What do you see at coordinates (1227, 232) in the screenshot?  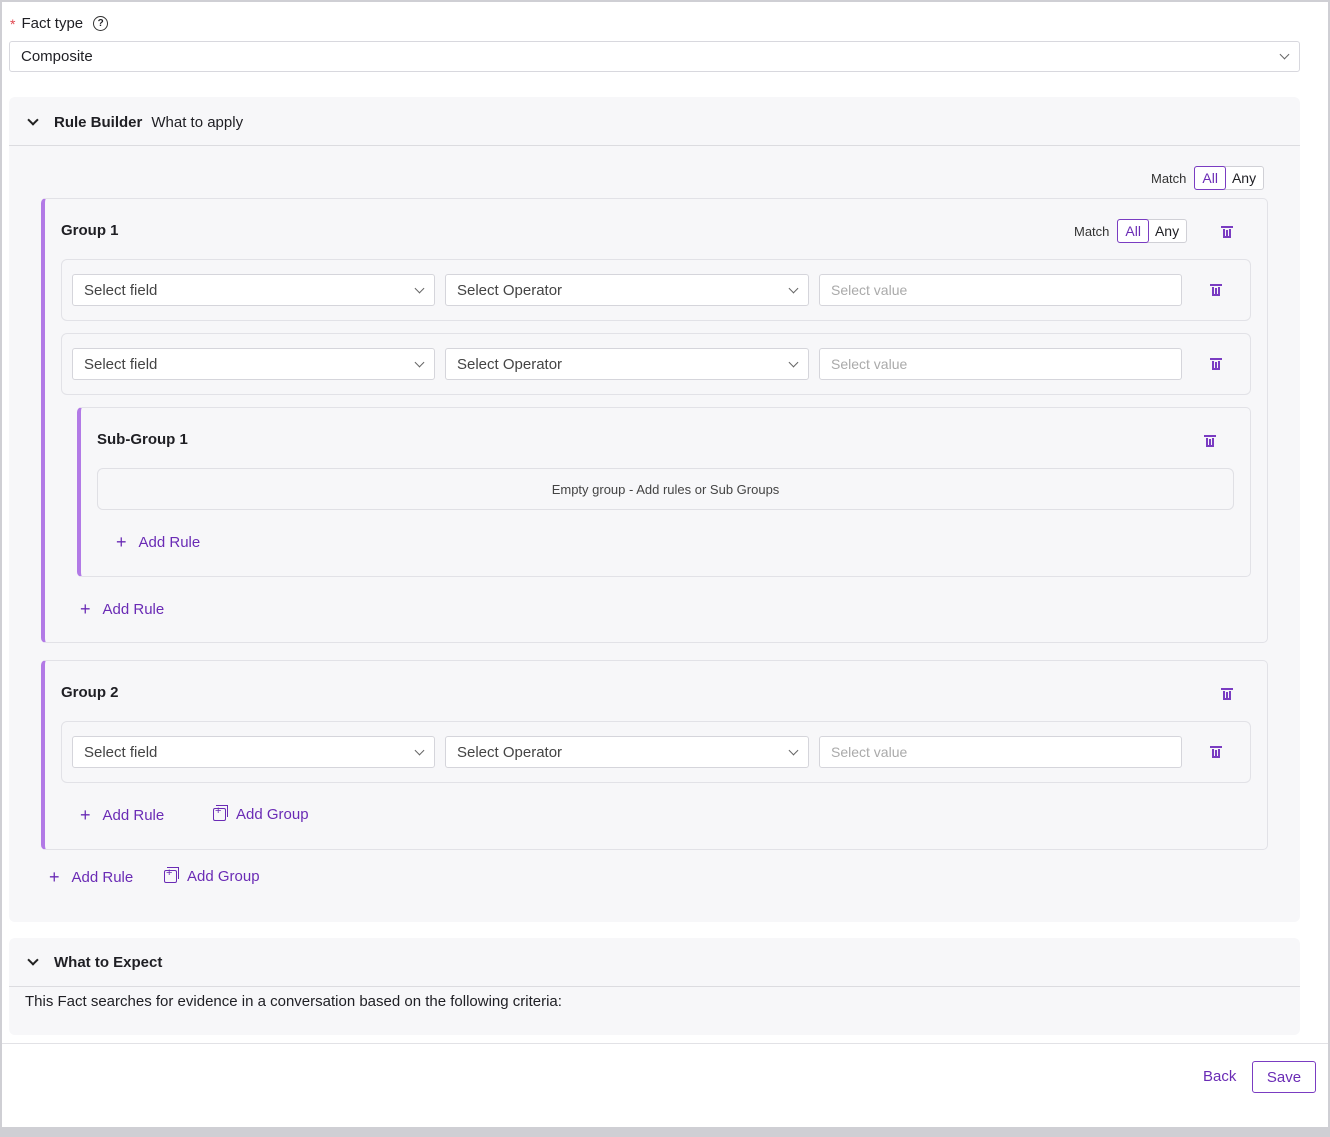 I see `delete-group-1-icon` at bounding box center [1227, 232].